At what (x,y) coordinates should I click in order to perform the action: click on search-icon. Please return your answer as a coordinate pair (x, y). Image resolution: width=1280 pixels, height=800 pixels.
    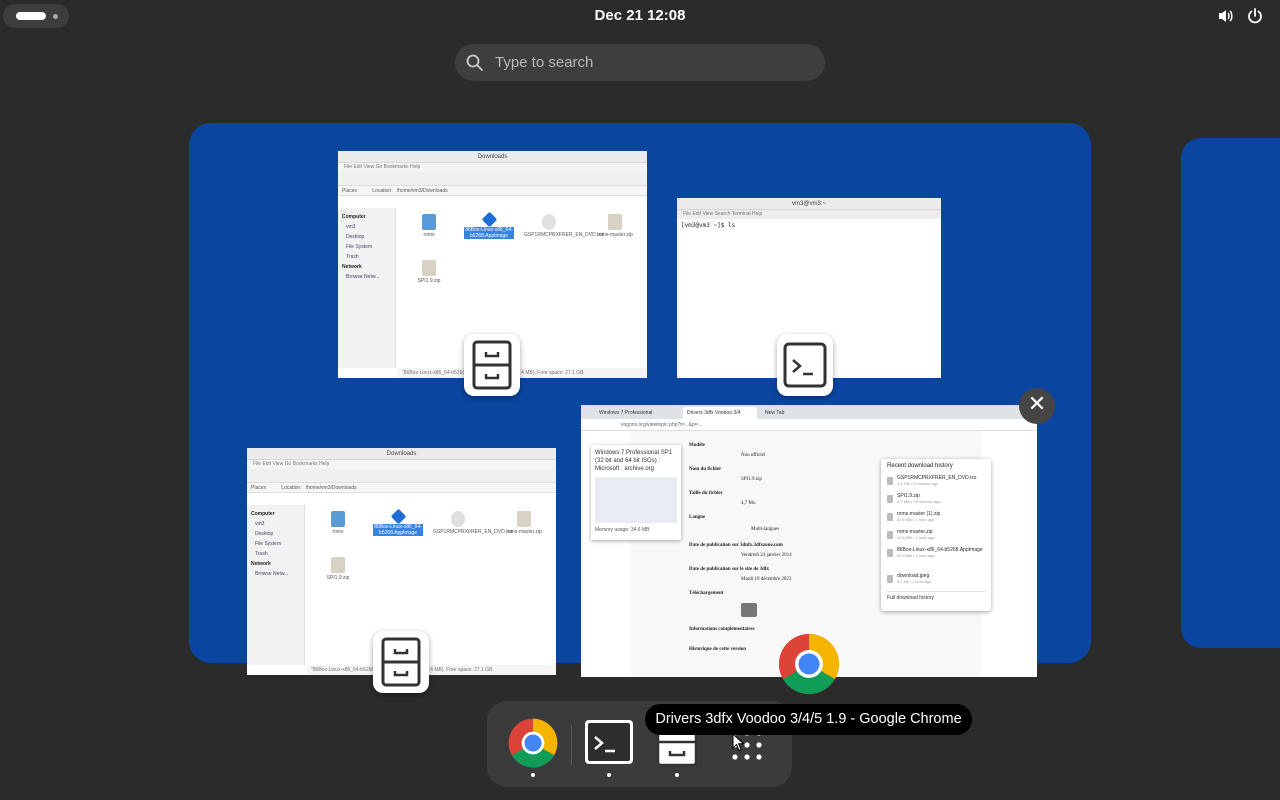
    Looking at the image, I should click on (474, 62).